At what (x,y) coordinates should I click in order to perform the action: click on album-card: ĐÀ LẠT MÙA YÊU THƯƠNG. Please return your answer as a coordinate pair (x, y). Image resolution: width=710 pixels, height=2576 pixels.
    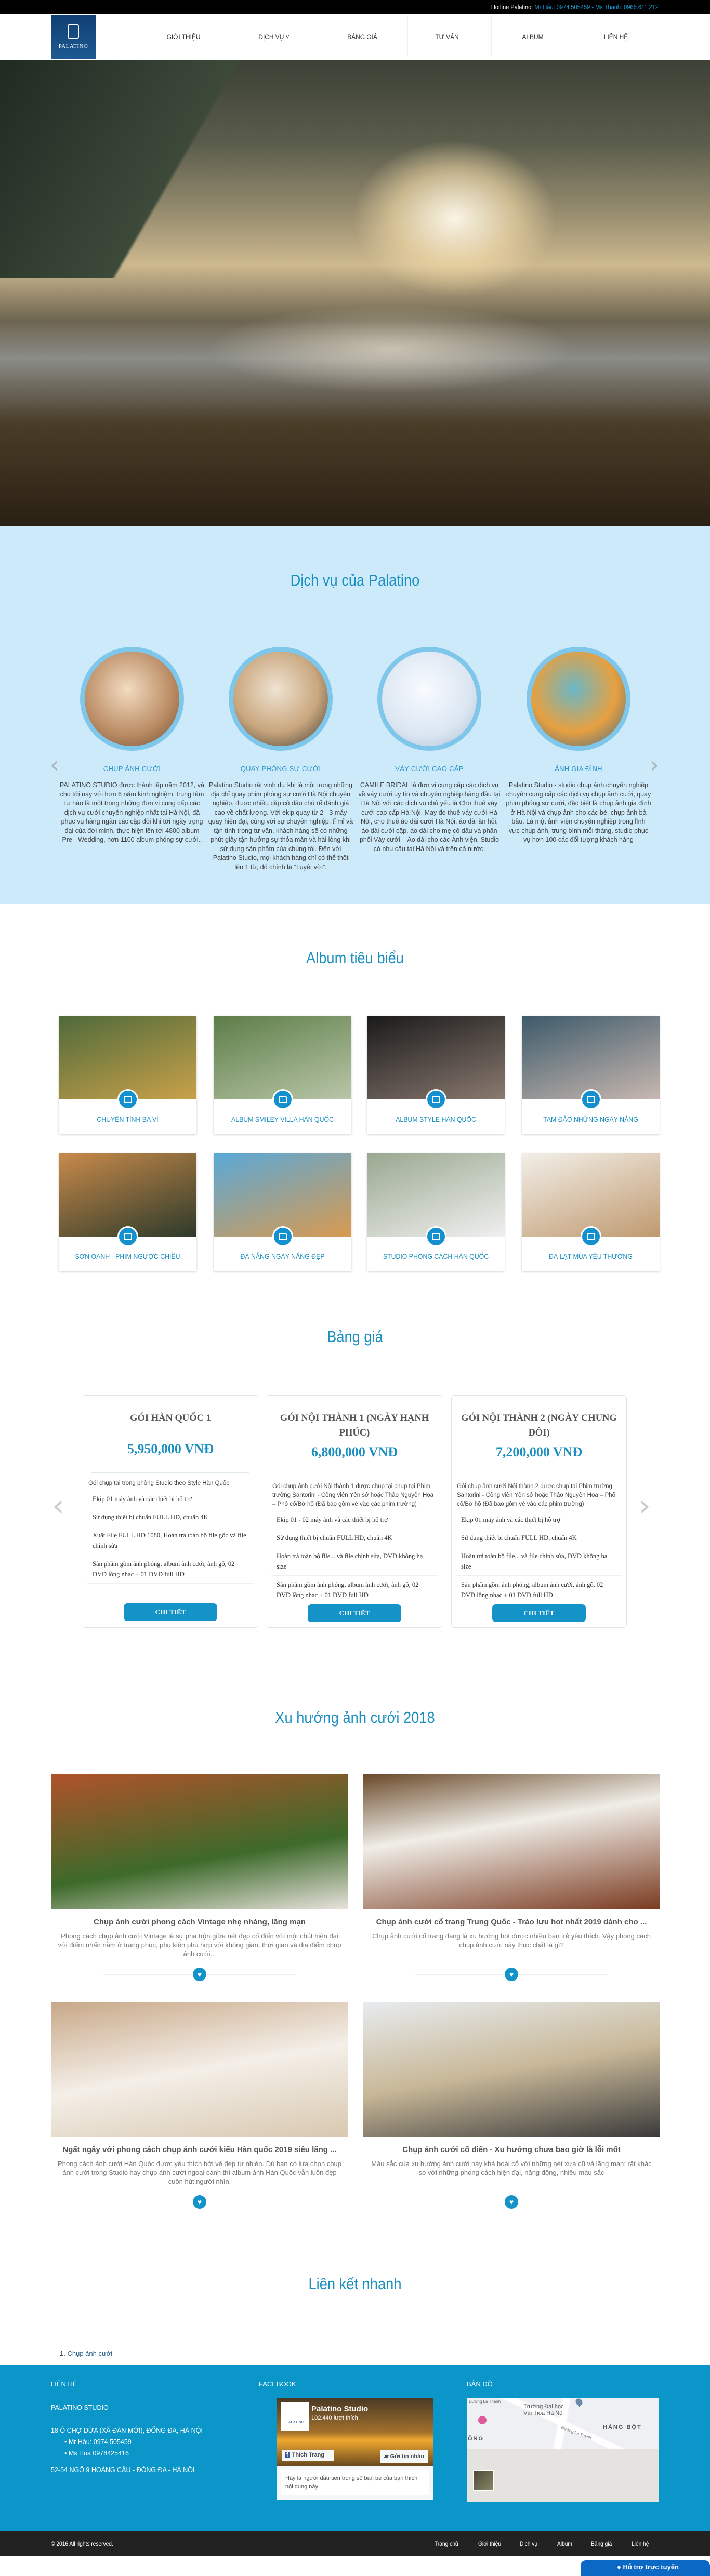
    Looking at the image, I should click on (591, 1212).